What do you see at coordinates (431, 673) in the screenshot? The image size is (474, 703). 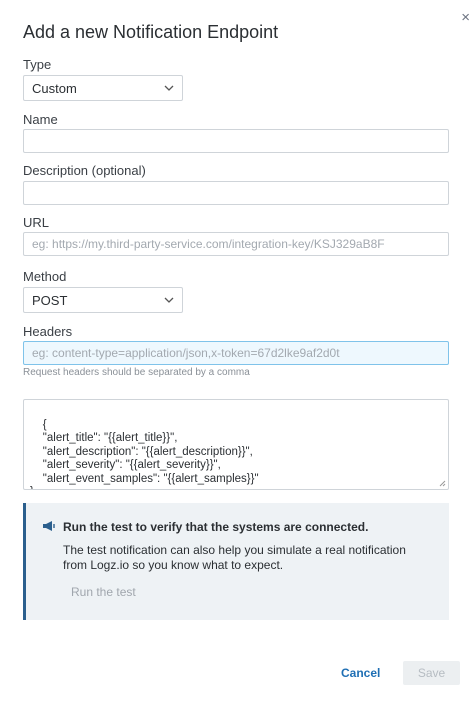 I see `save-button: Save` at bounding box center [431, 673].